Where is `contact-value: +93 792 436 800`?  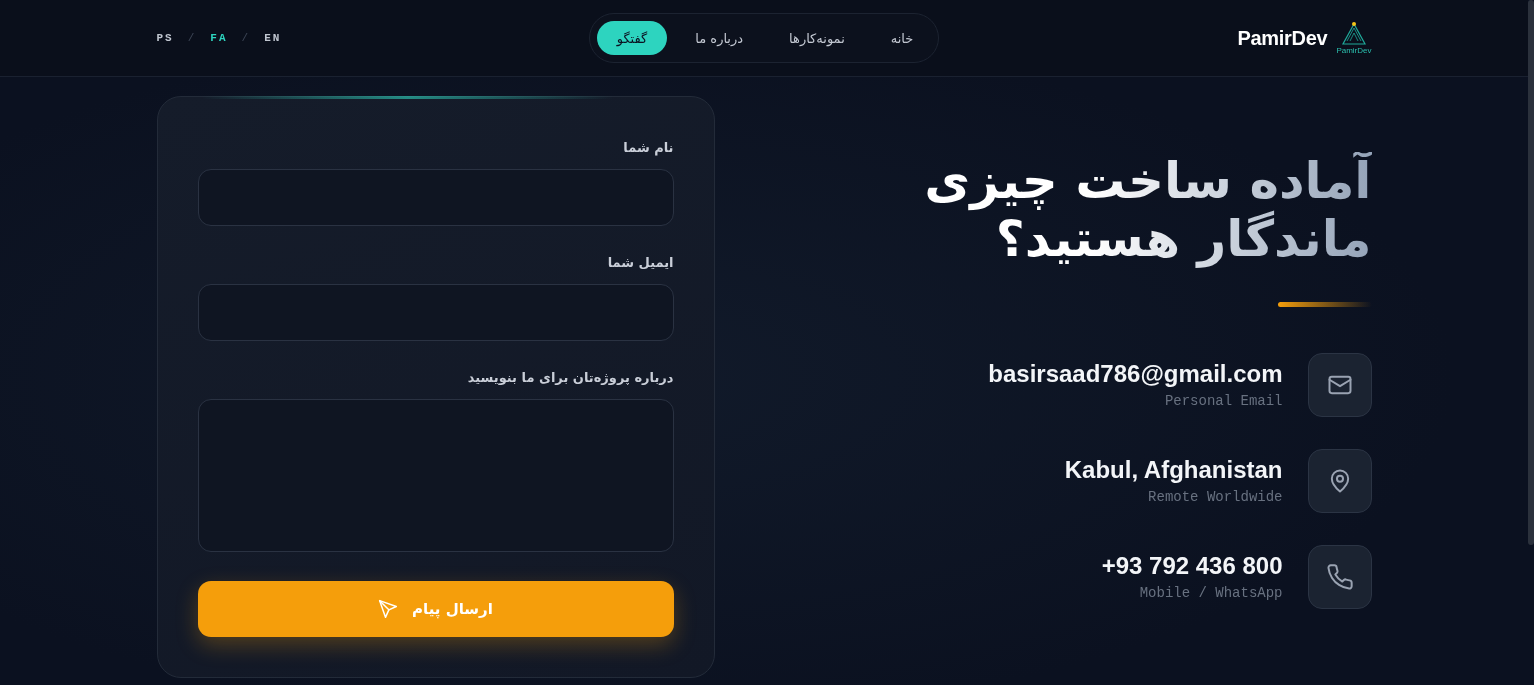
contact-value: +93 792 436 800 is located at coordinates (1192, 566).